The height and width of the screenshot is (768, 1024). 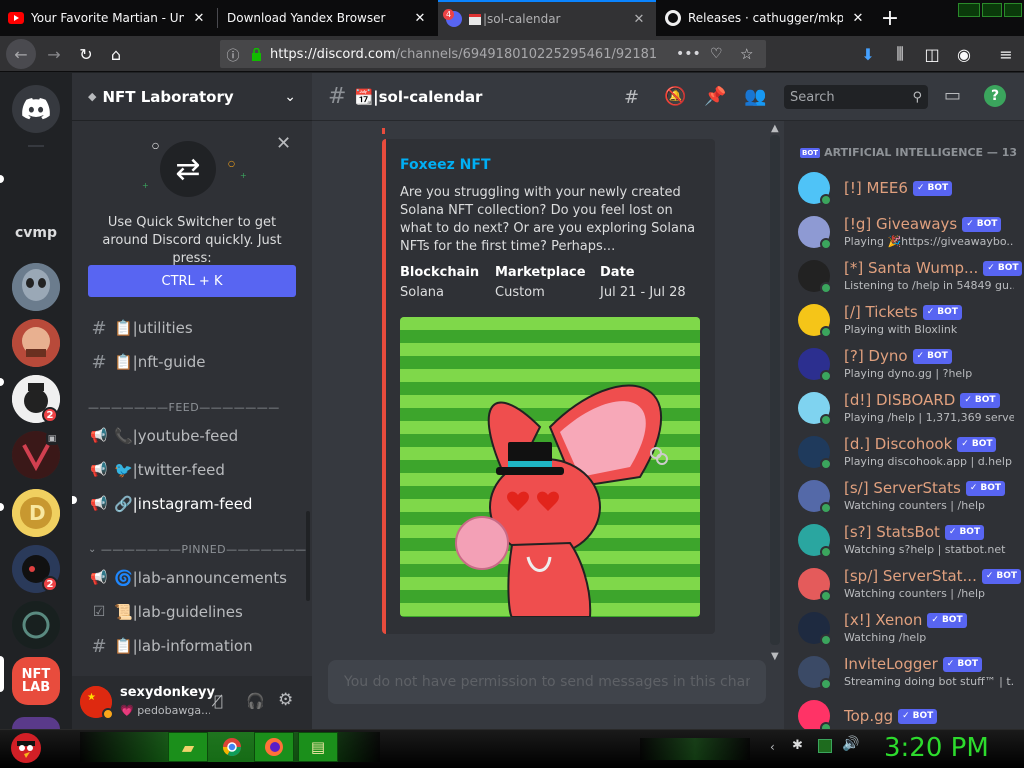 I want to click on url-path: /channels/694918010225295461/92181, so click(x=526, y=54).